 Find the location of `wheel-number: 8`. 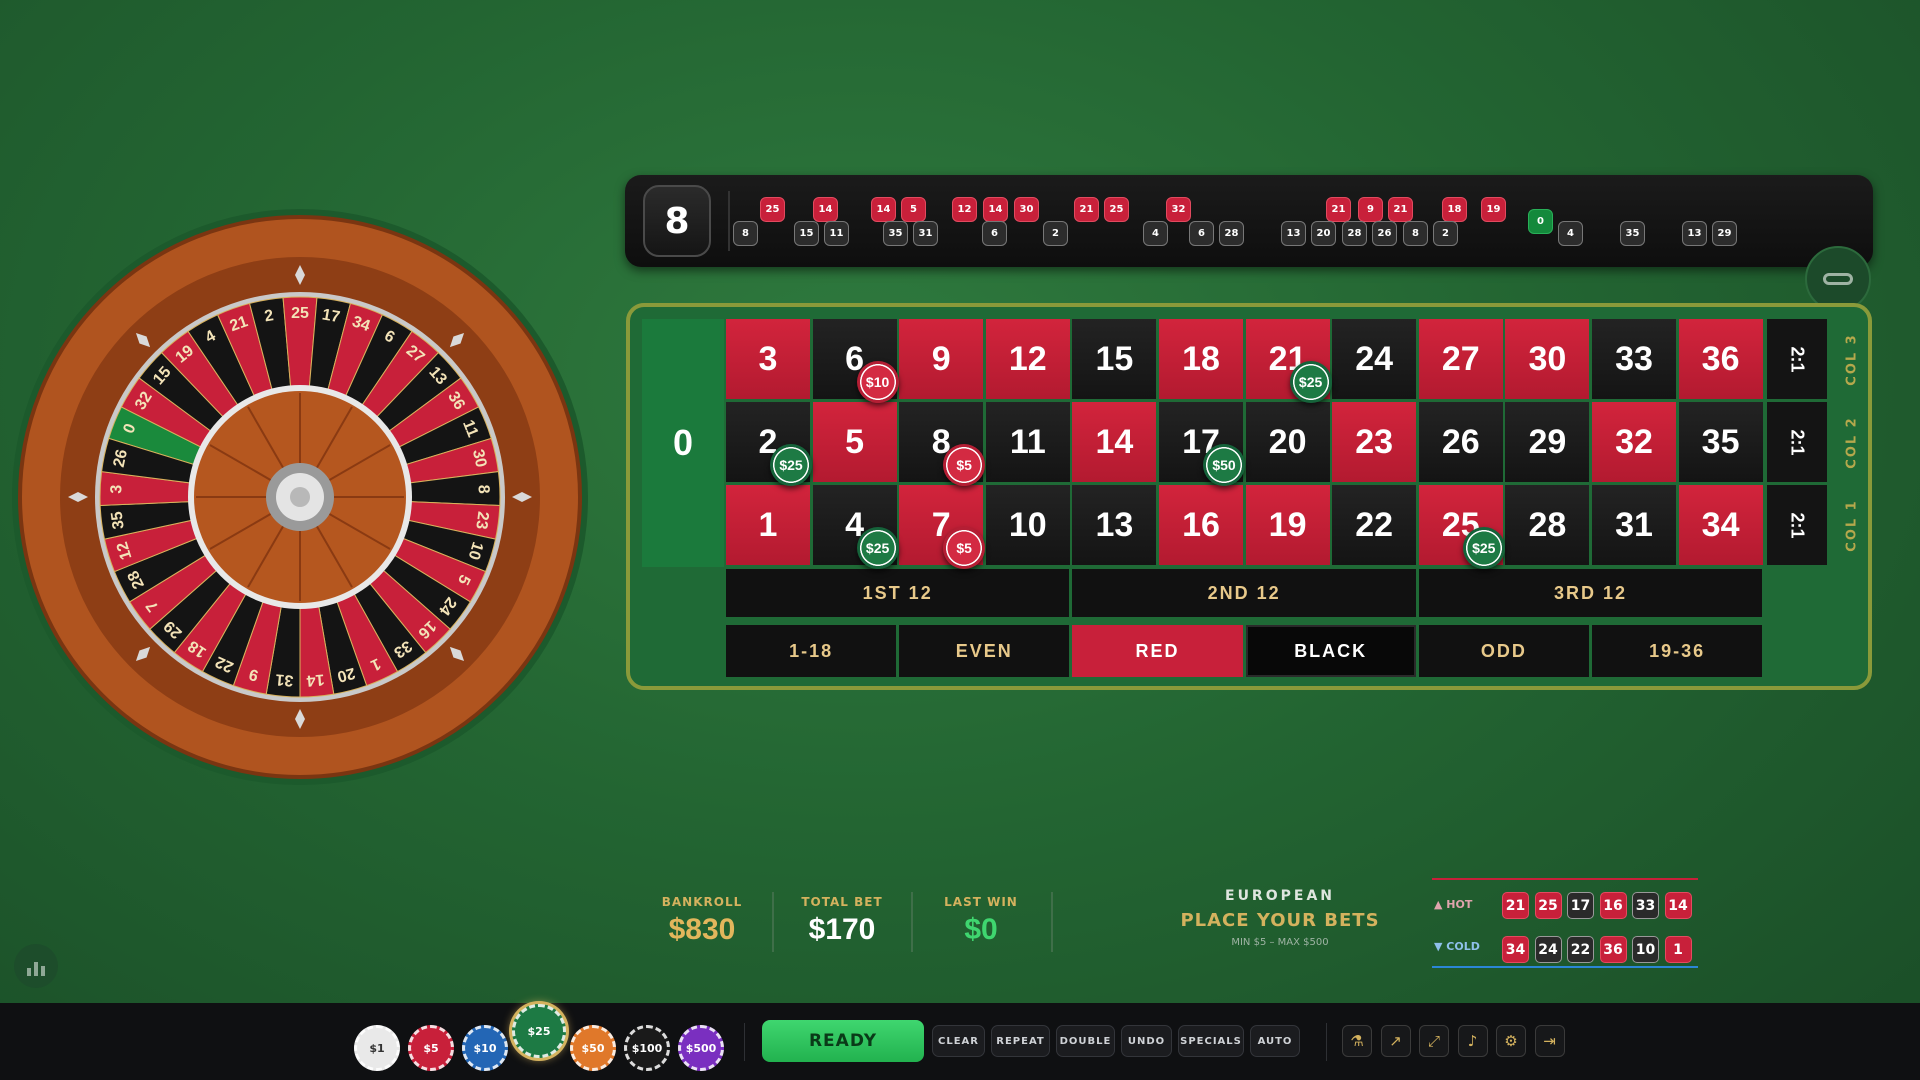

wheel-number: 8 is located at coordinates (482, 489).